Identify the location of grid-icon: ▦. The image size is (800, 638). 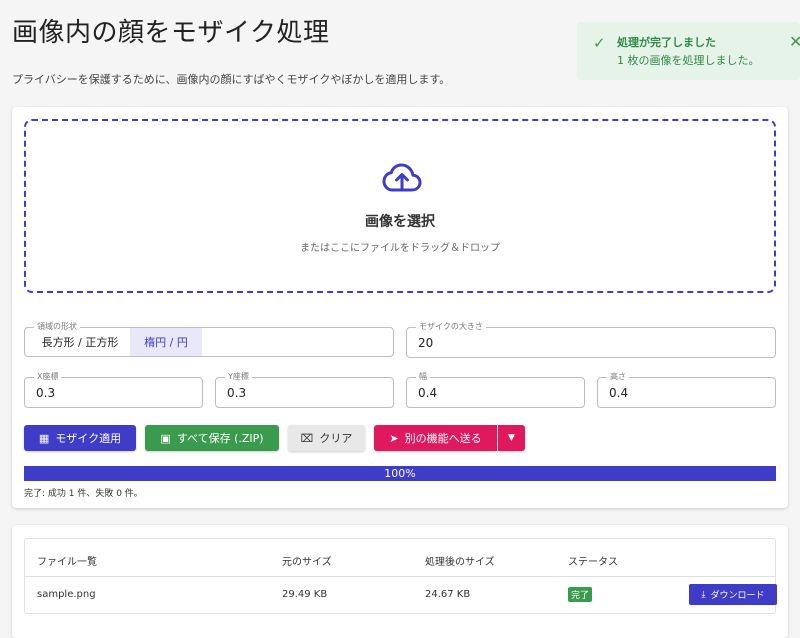
(44, 438).